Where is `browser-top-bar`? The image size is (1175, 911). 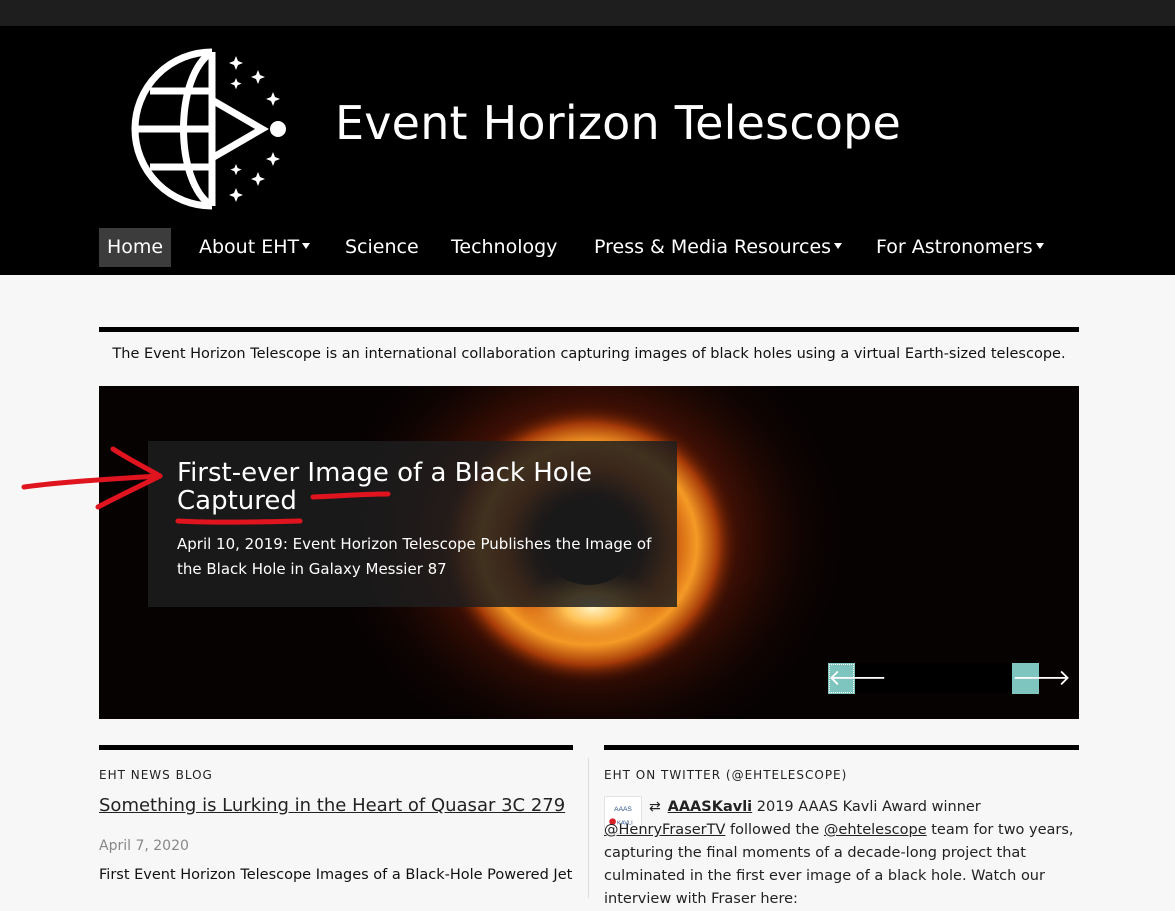
browser-top-bar is located at coordinates (587, 13).